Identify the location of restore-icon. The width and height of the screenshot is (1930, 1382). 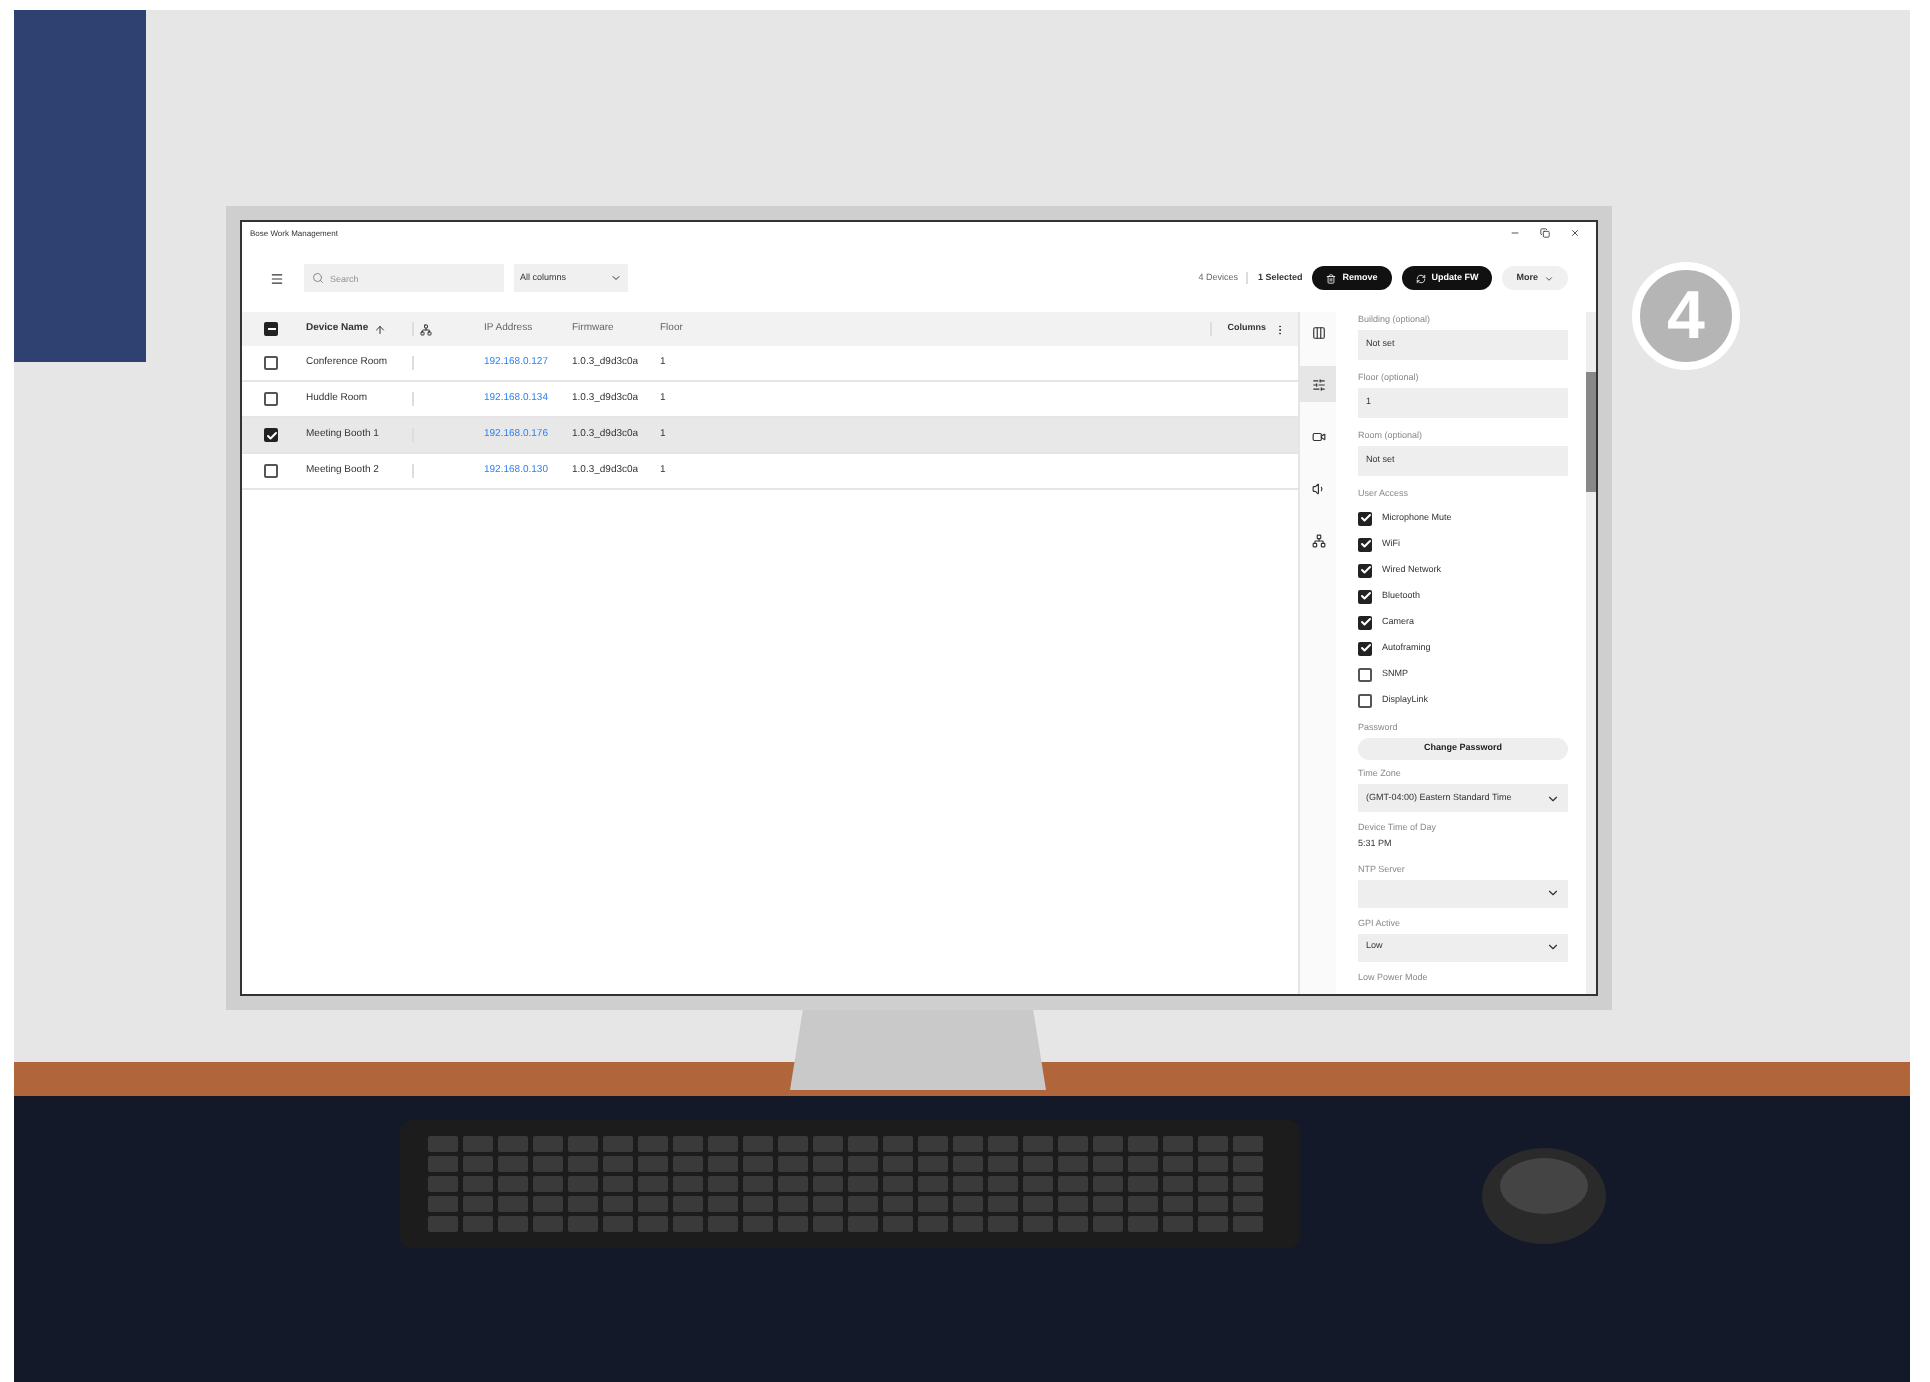
(1545, 233).